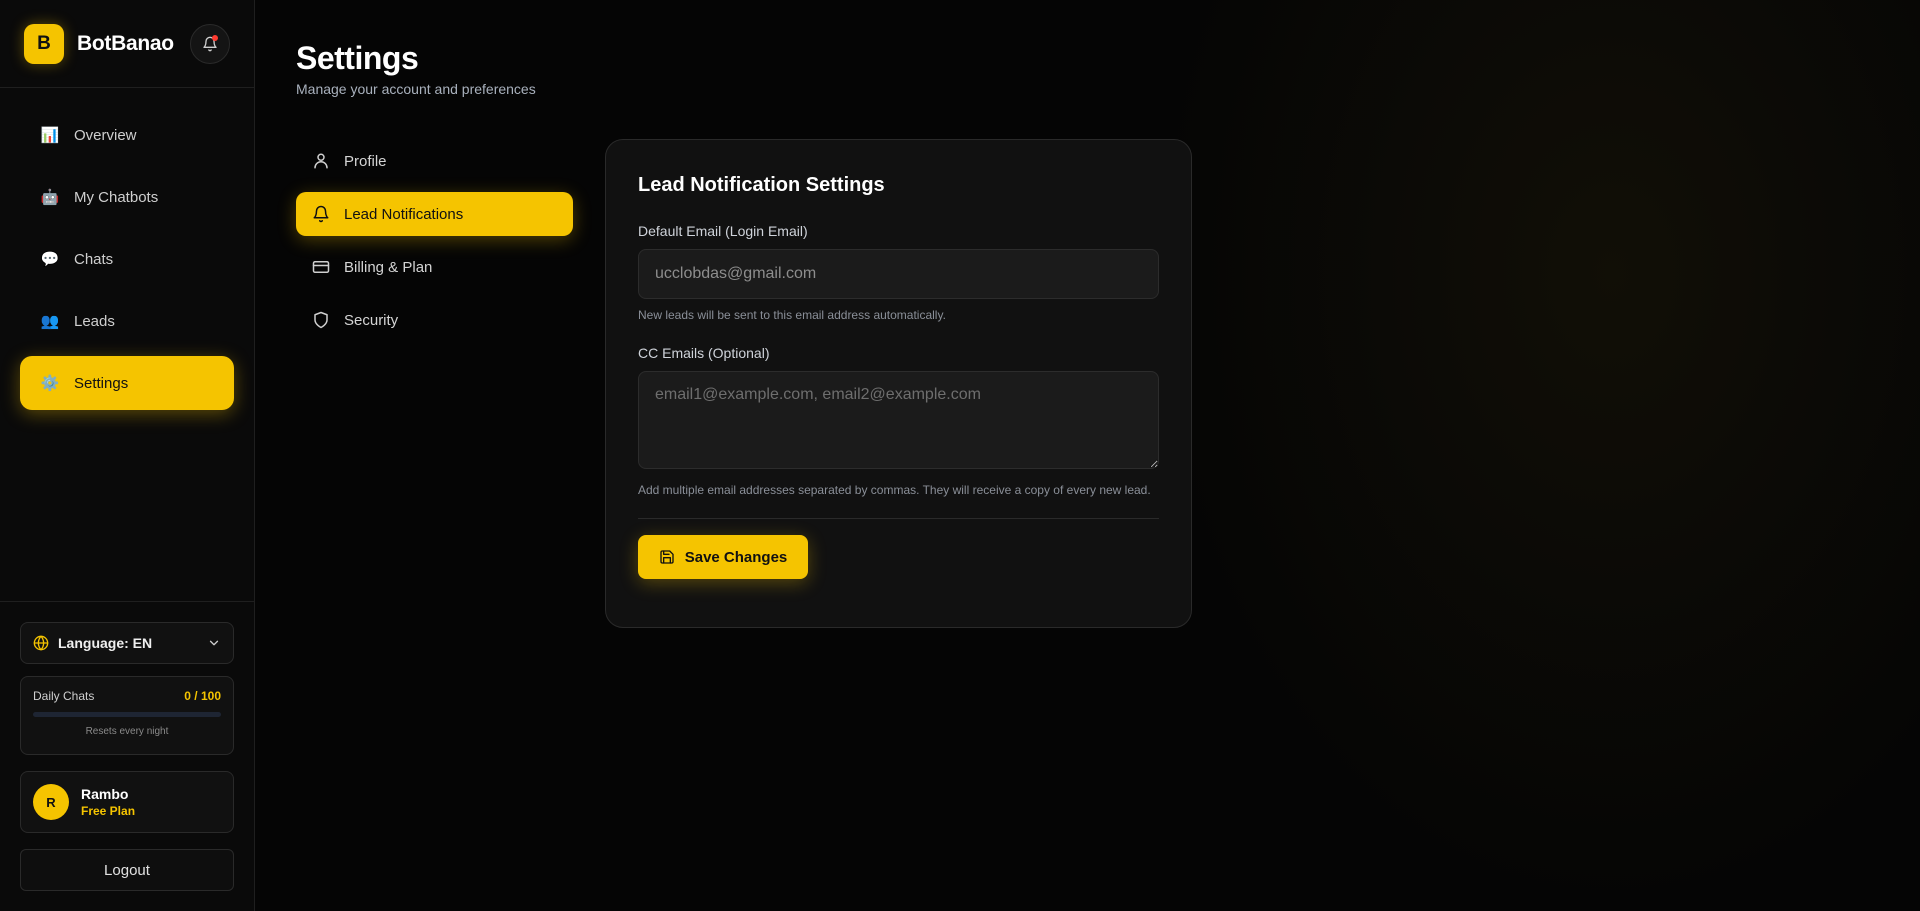  I want to click on speech-bubble-icon: 💬, so click(50, 259).